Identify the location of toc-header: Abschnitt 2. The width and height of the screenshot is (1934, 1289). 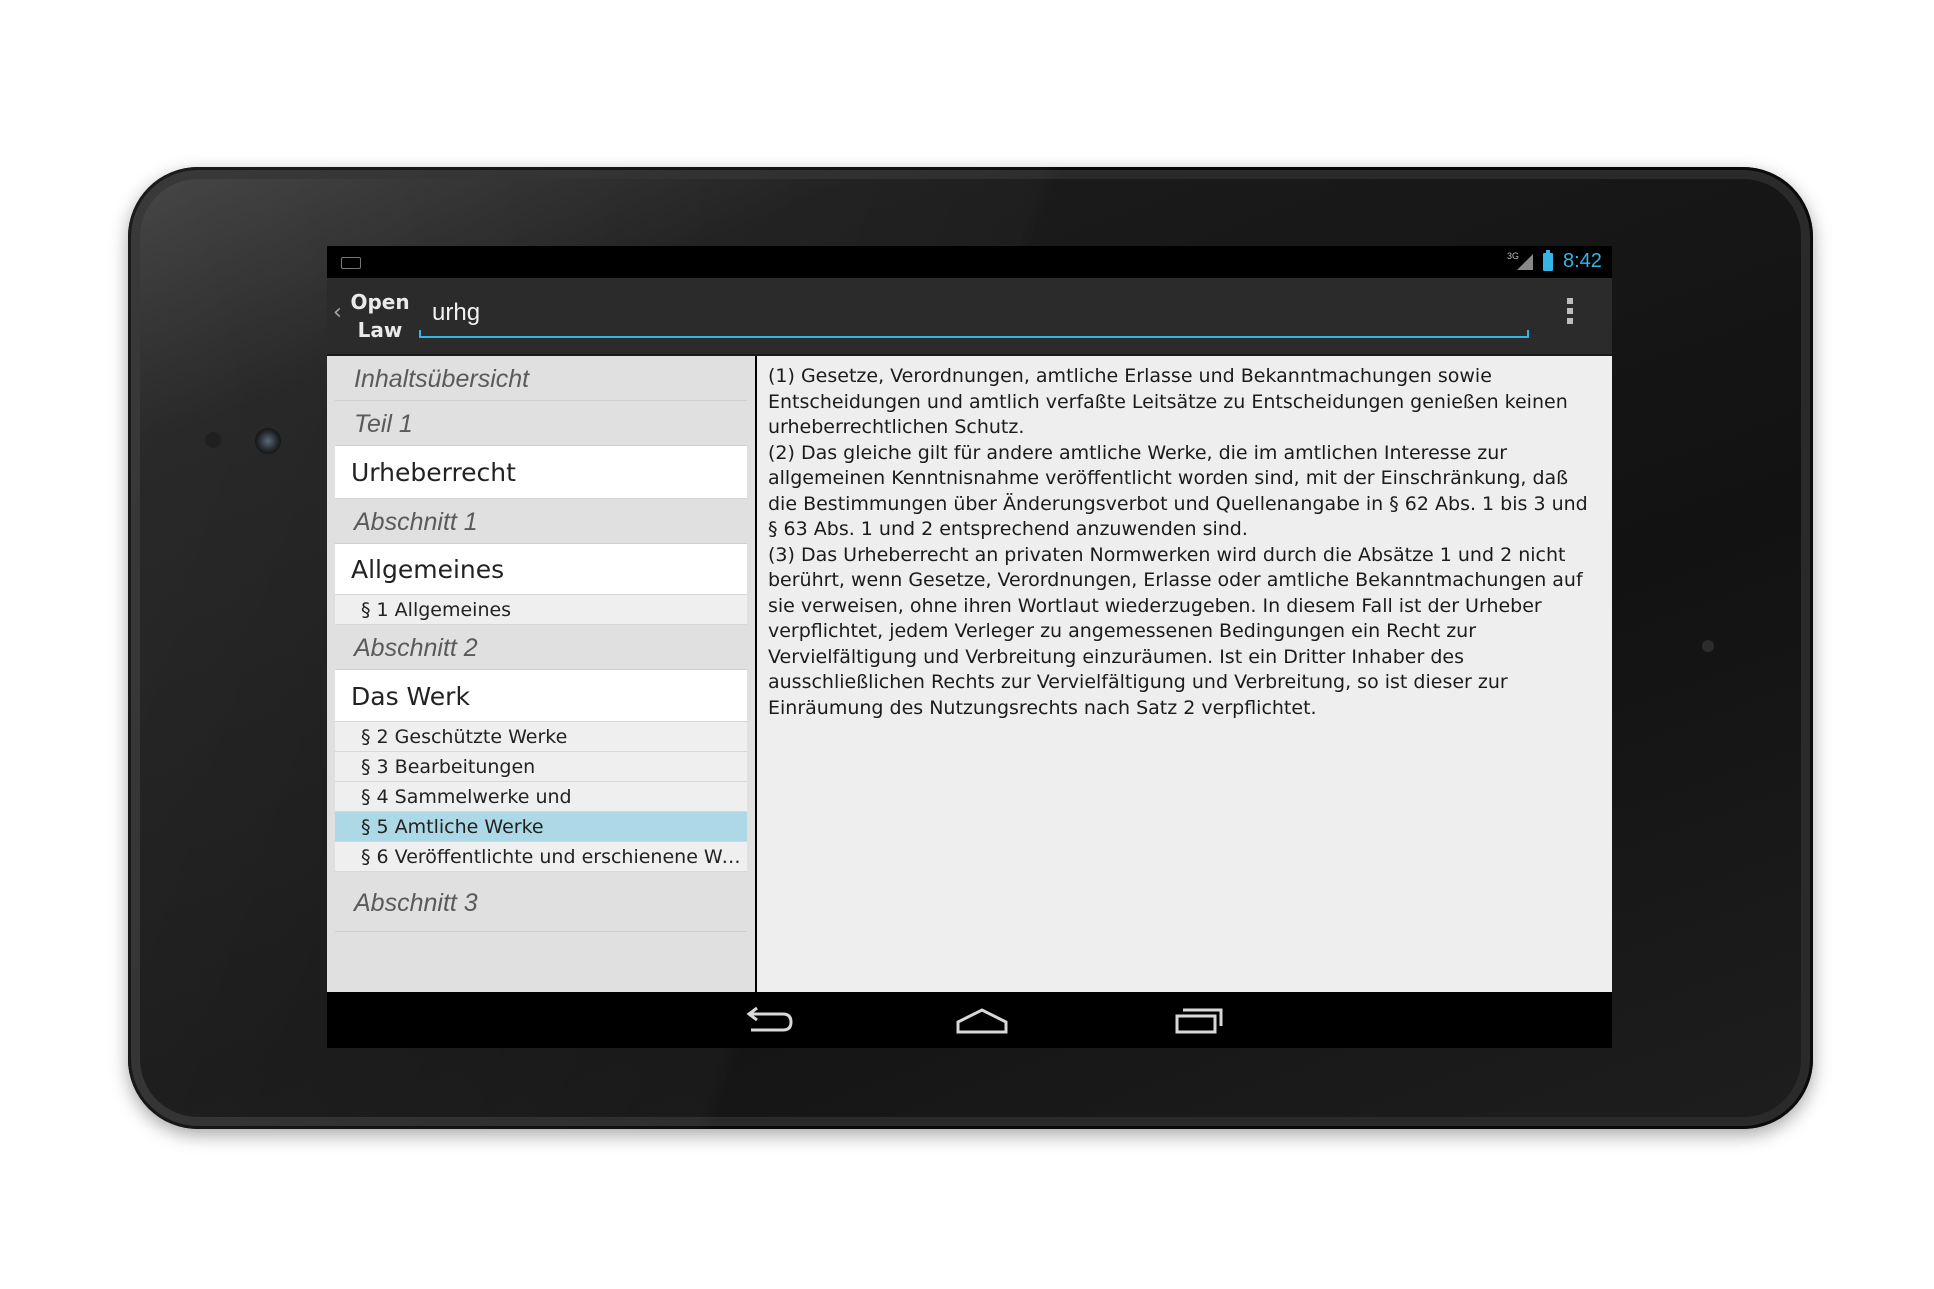
(541, 647).